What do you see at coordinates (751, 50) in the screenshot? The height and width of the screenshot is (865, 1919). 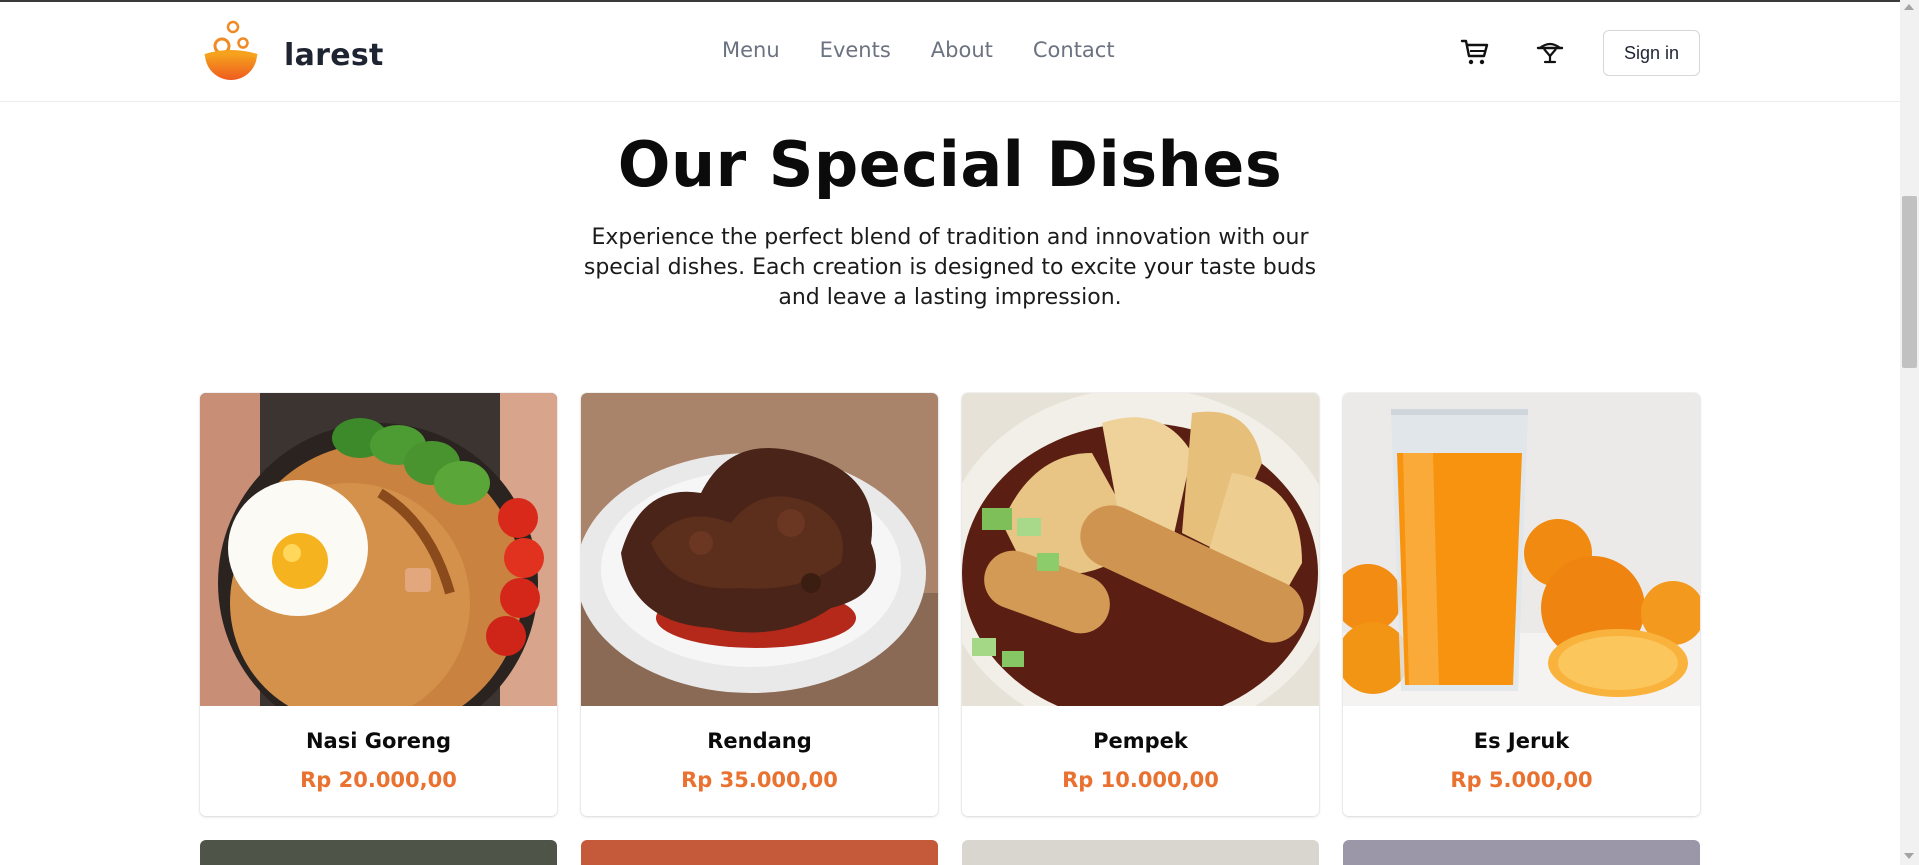 I see `nav-menu: Menu` at bounding box center [751, 50].